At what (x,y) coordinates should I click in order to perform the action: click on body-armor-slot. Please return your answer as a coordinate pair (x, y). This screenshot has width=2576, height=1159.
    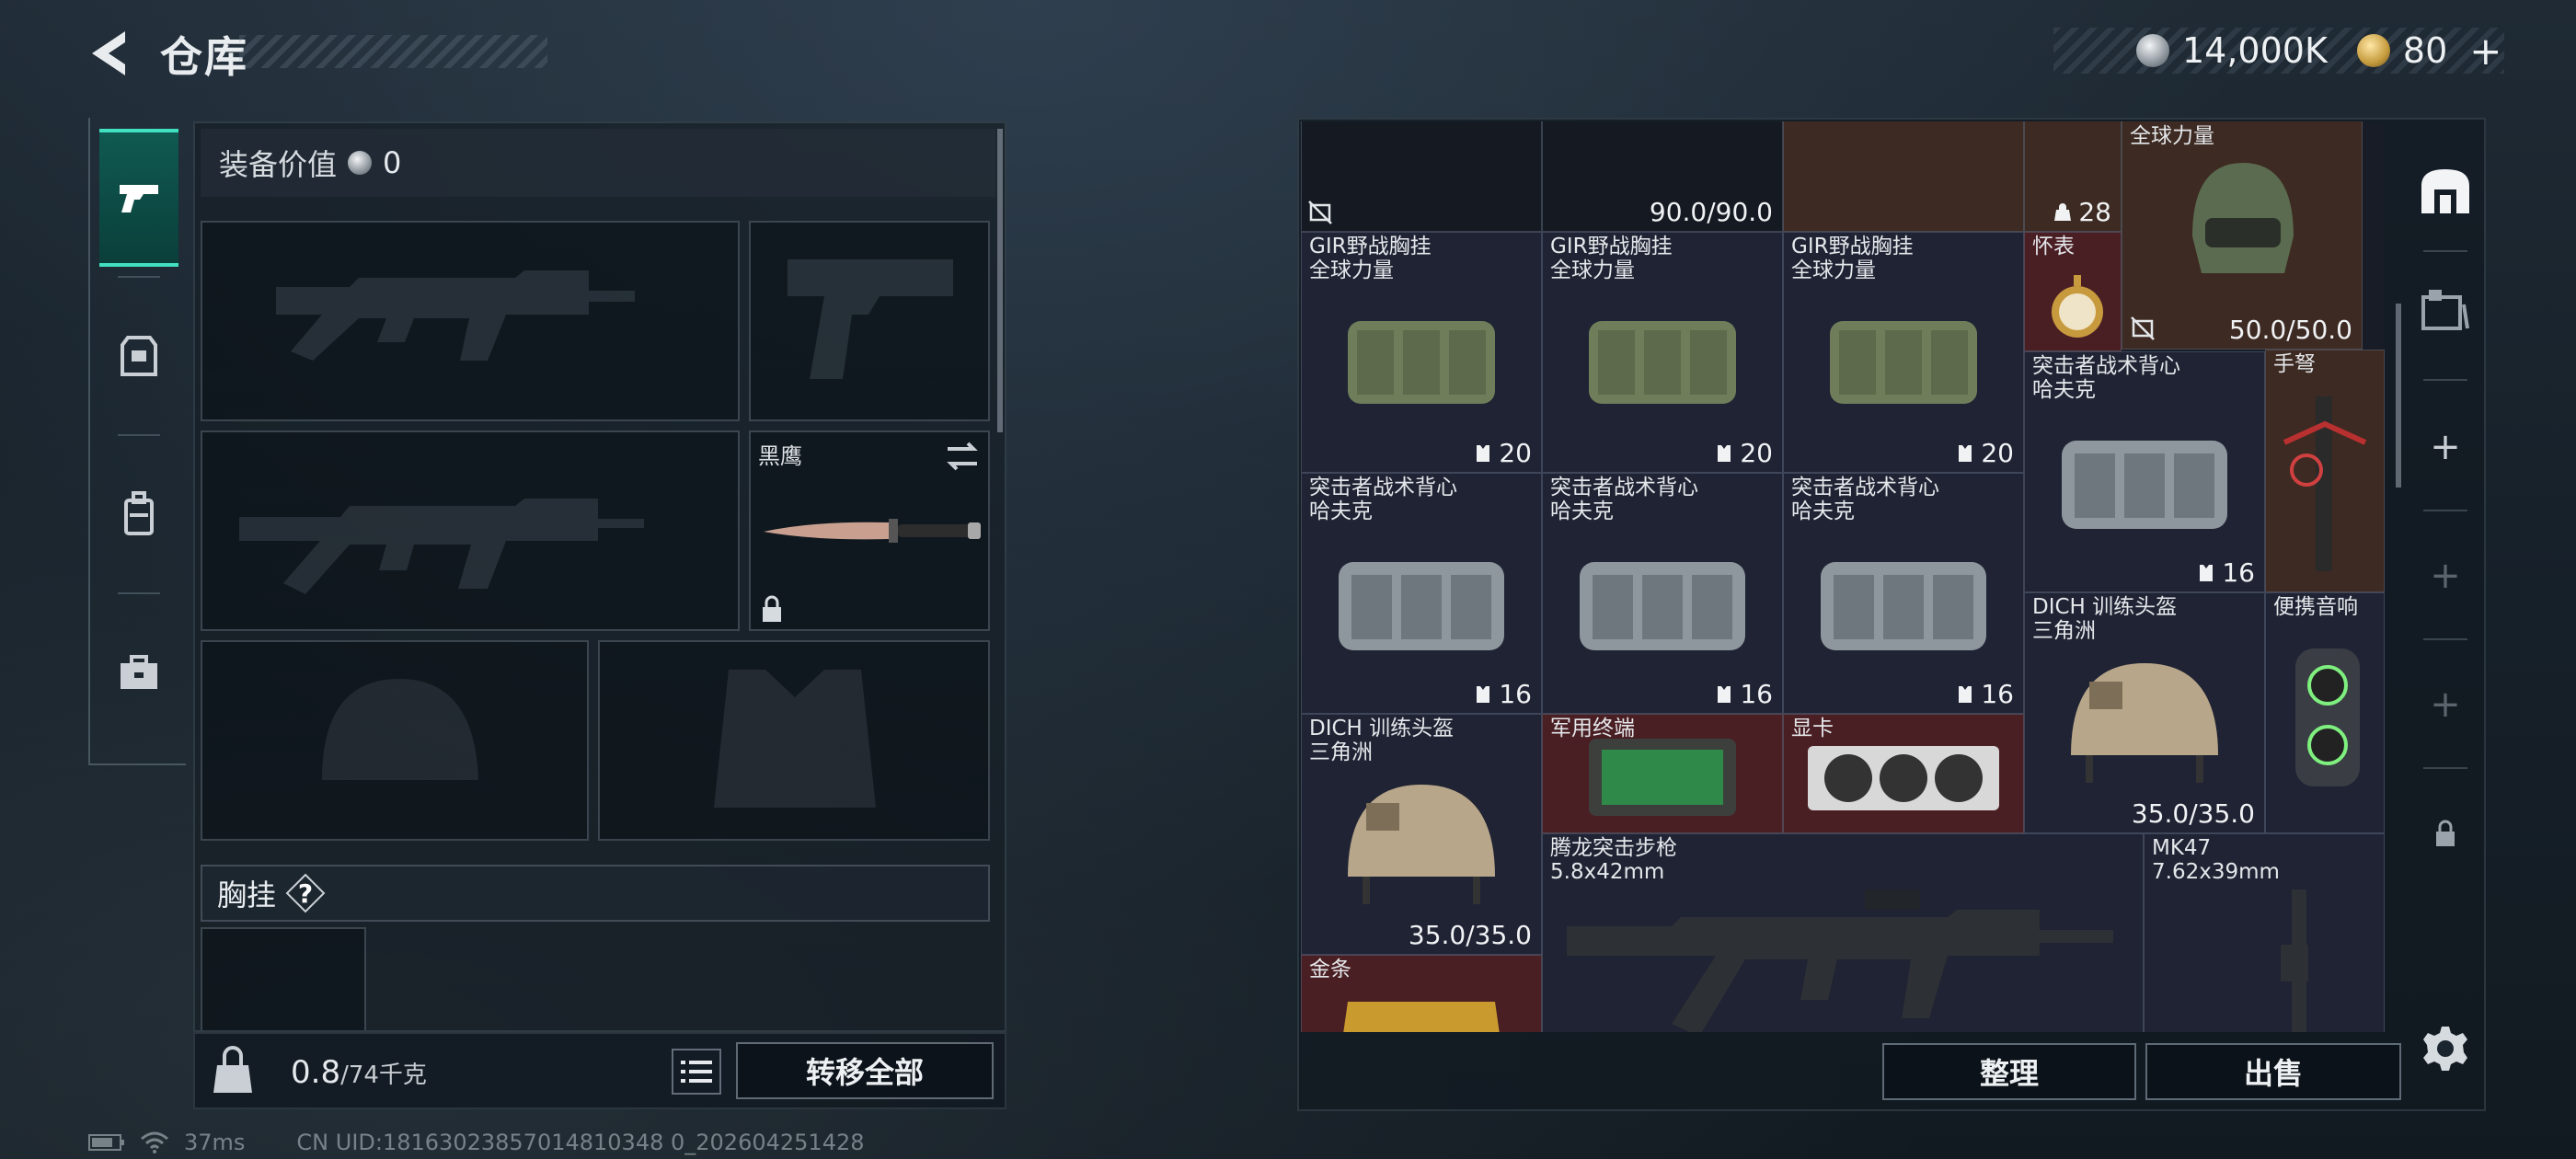
    Looking at the image, I should click on (794, 740).